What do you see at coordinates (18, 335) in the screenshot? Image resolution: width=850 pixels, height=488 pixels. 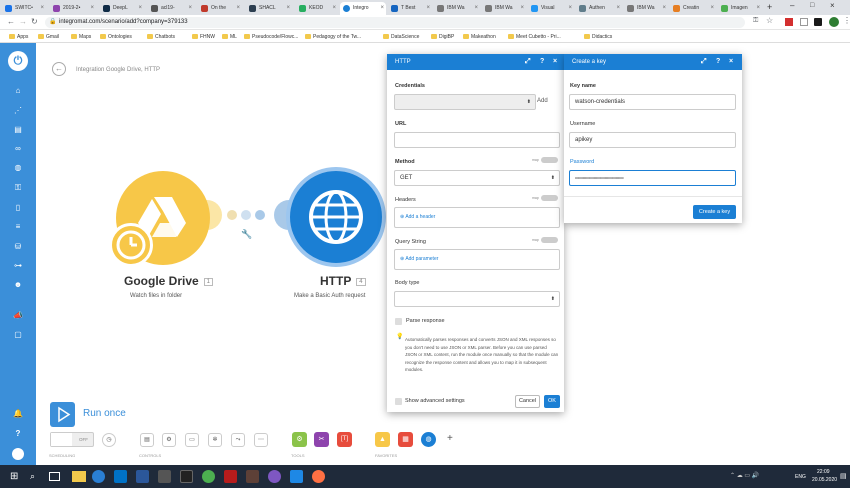 I see `chat-icon: ▢` at bounding box center [18, 335].